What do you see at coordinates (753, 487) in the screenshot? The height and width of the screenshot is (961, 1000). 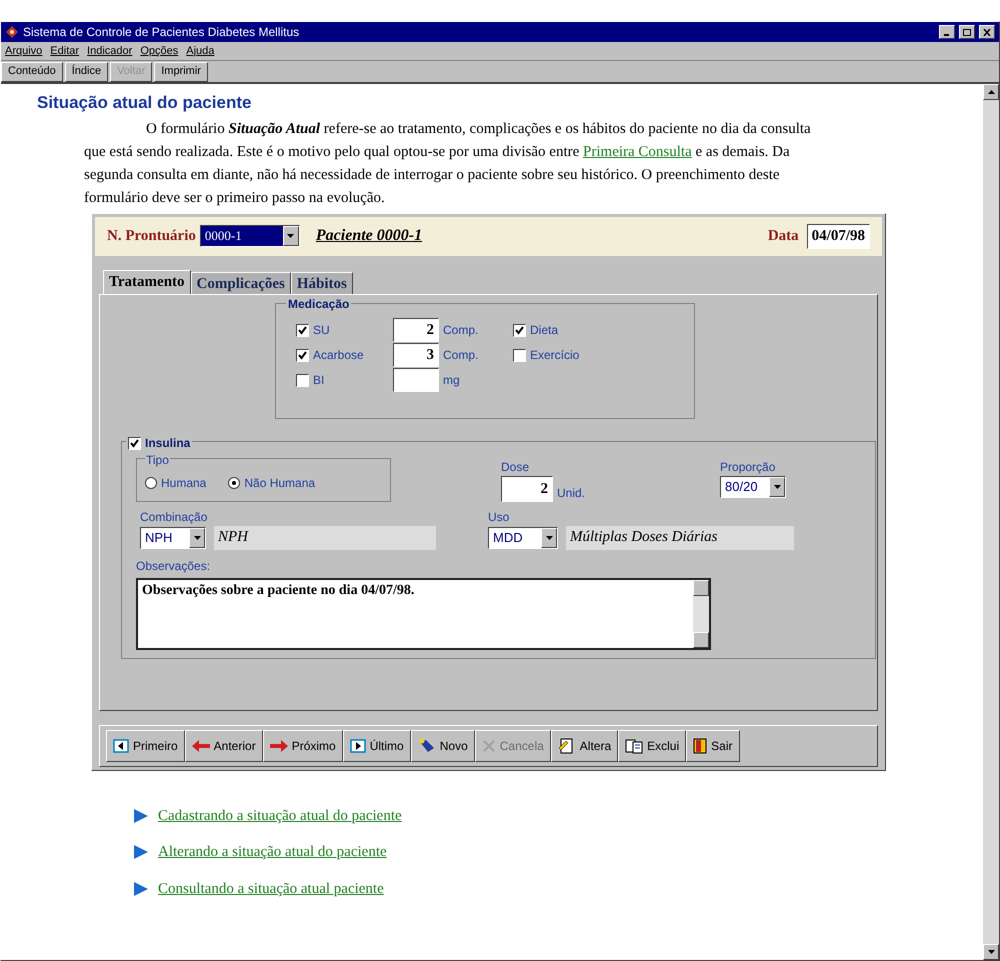 I see `ratio-dropdown: 80/20` at bounding box center [753, 487].